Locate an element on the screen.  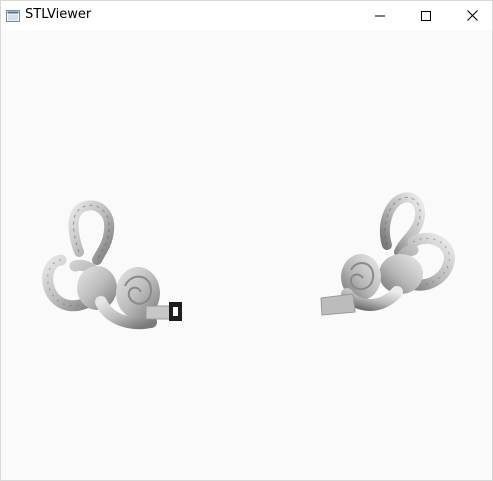
minimize-icon is located at coordinates (380, 16).